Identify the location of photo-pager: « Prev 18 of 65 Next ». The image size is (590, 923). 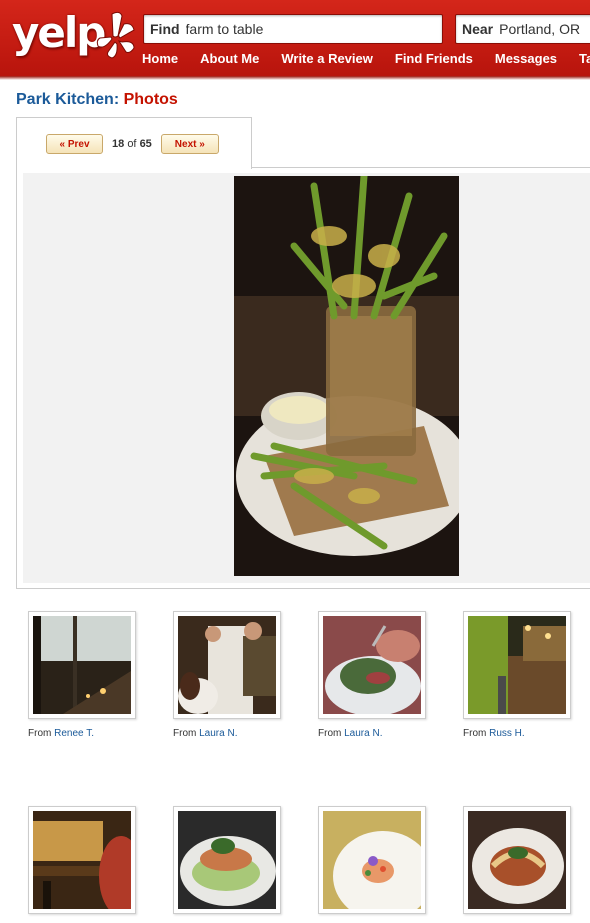
(132, 144).